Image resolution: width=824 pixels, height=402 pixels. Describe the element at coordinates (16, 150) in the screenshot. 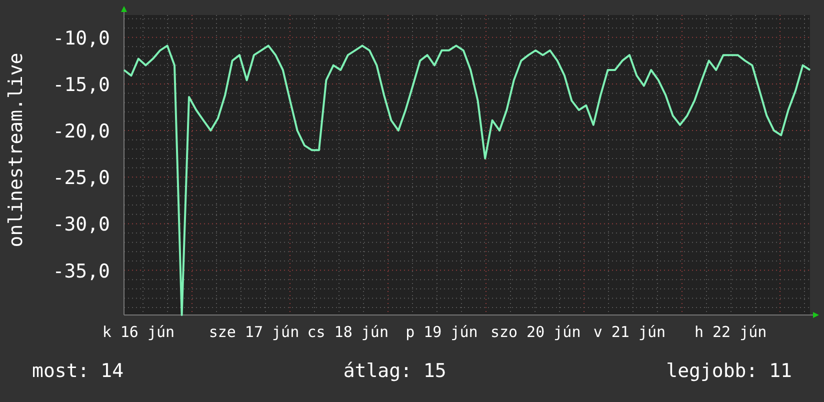

I see `y-axis-label: onlinestream.live` at that location.